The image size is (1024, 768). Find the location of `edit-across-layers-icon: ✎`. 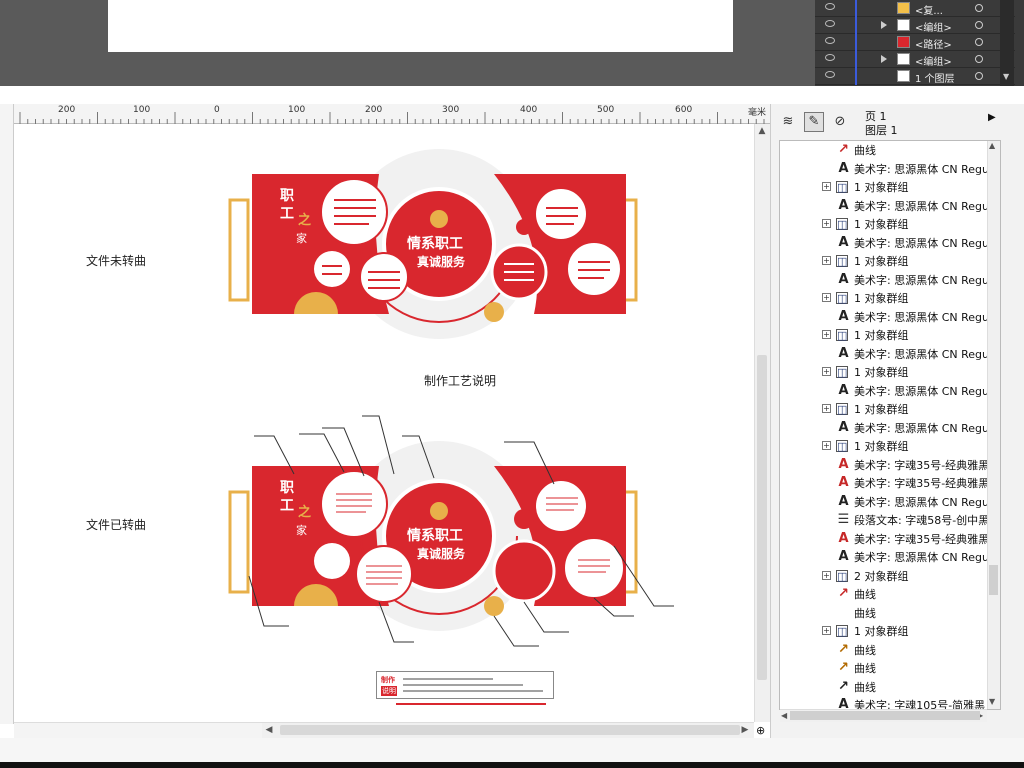

edit-across-layers-icon: ✎ is located at coordinates (814, 122).